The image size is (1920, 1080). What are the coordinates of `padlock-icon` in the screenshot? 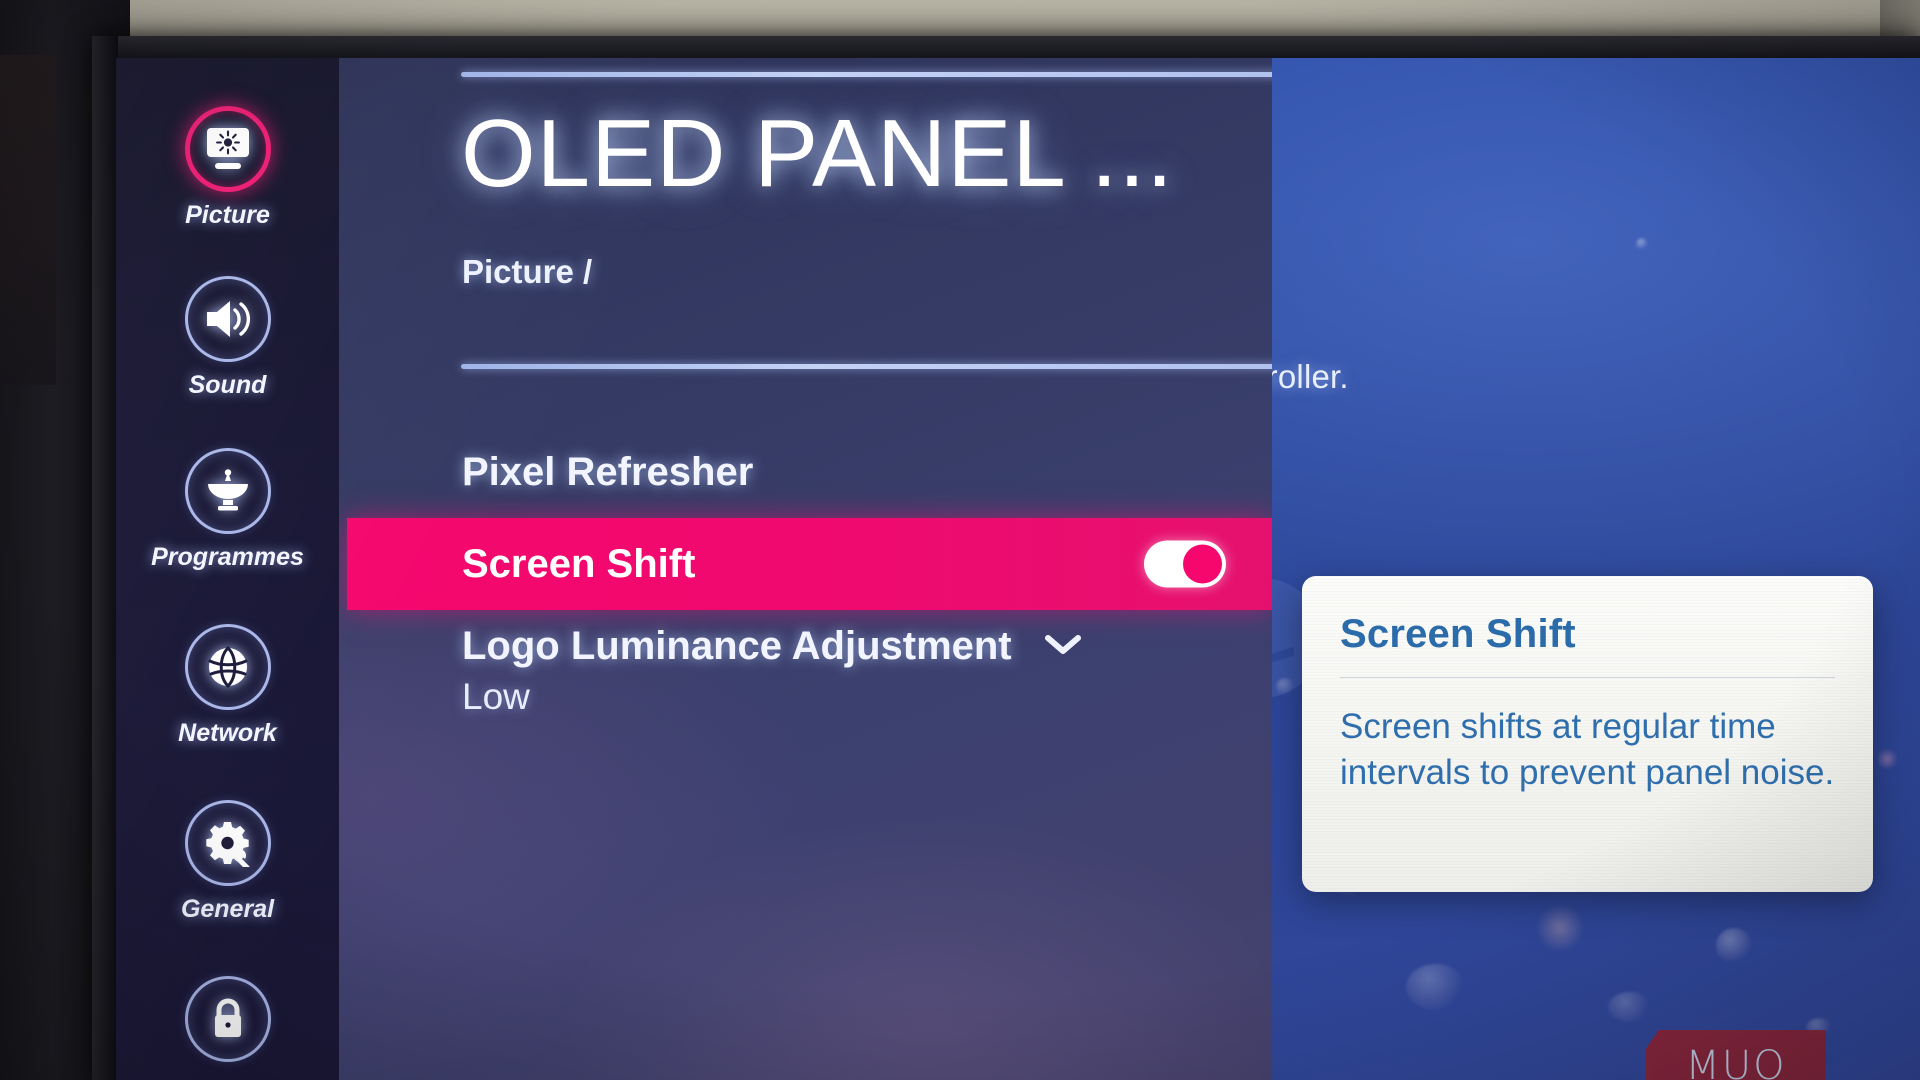 It's located at (228, 1019).